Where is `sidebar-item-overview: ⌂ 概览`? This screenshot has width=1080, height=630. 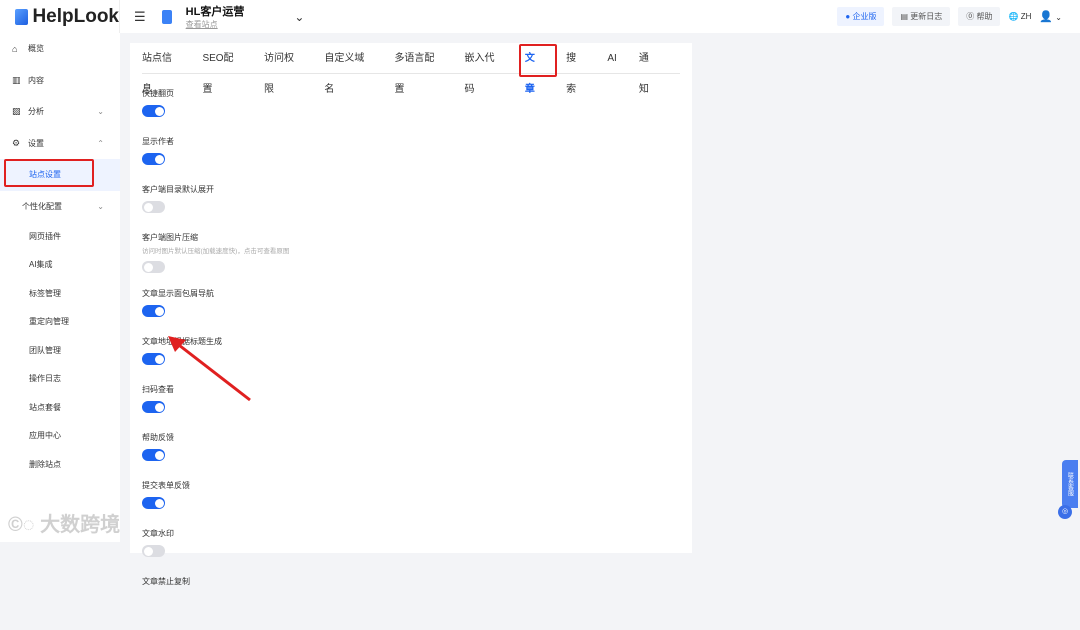 sidebar-item-overview: ⌂ 概览 is located at coordinates (60, 49).